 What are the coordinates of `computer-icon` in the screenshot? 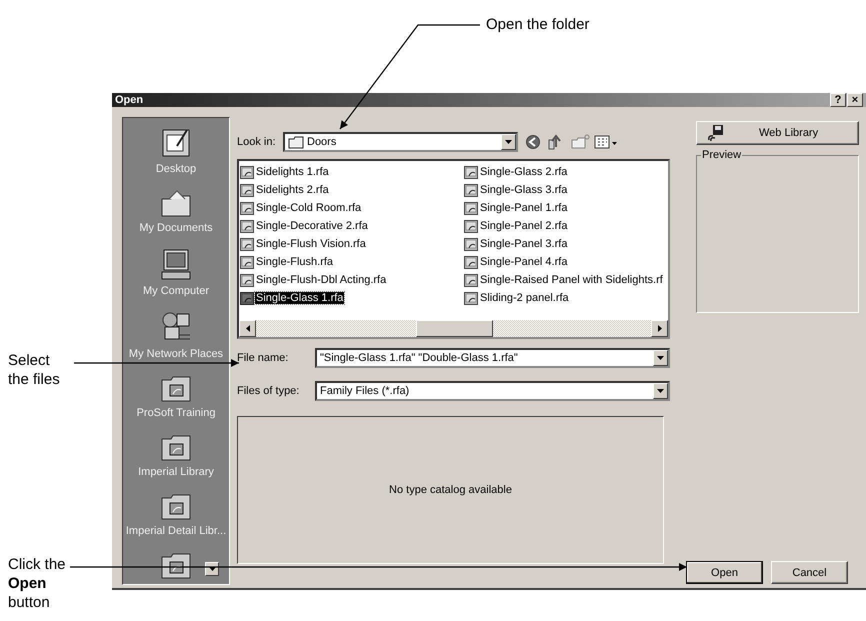 It's located at (176, 265).